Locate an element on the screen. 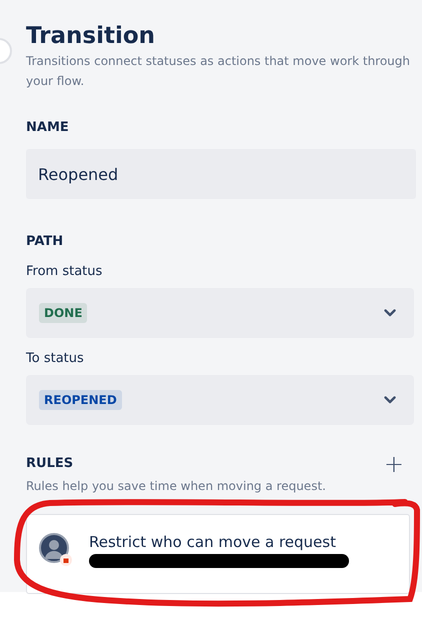 The height and width of the screenshot is (617, 422). panel-title: Transition is located at coordinates (91, 36).